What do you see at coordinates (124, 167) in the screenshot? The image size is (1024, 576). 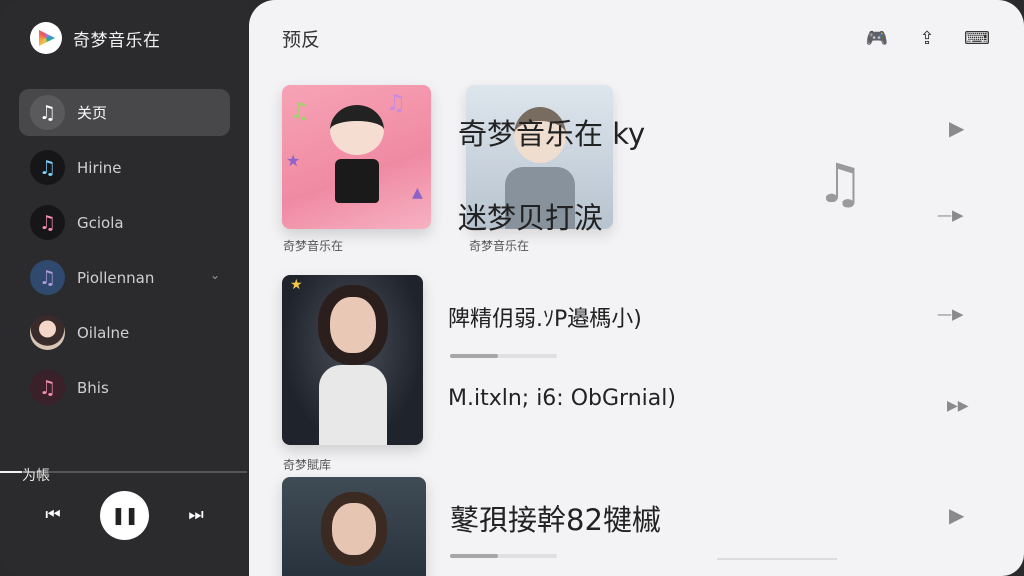 I see `sidebar-item-hirine: ♫ Hirine` at bounding box center [124, 167].